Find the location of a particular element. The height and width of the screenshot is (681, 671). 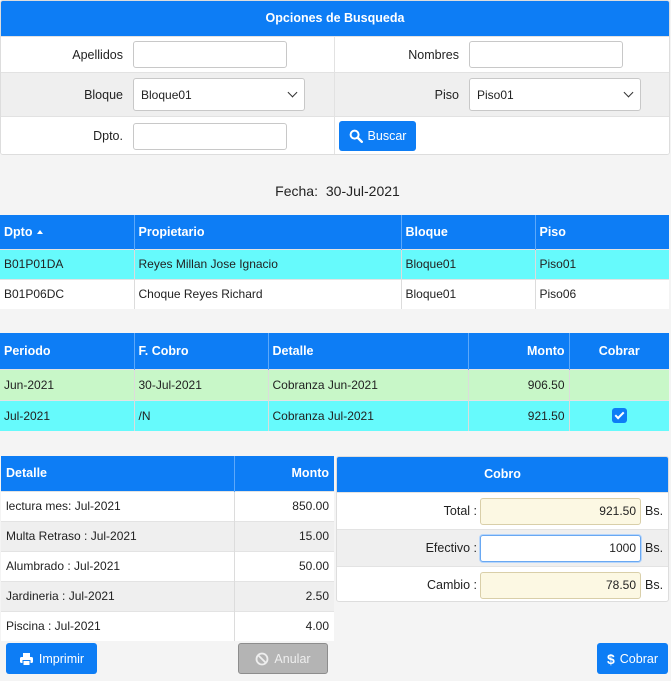

dollar-icon: $ is located at coordinates (610, 658).